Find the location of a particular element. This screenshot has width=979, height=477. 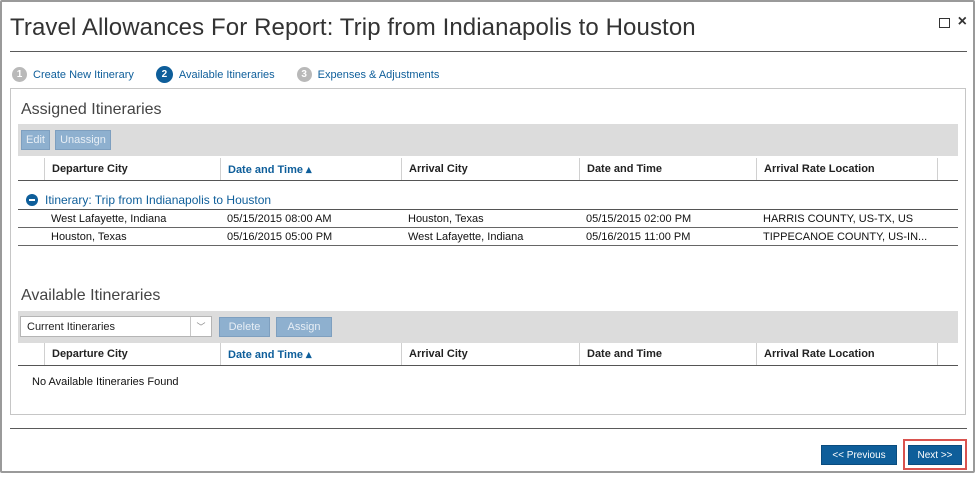

next-button: Next >> is located at coordinates (935, 455).